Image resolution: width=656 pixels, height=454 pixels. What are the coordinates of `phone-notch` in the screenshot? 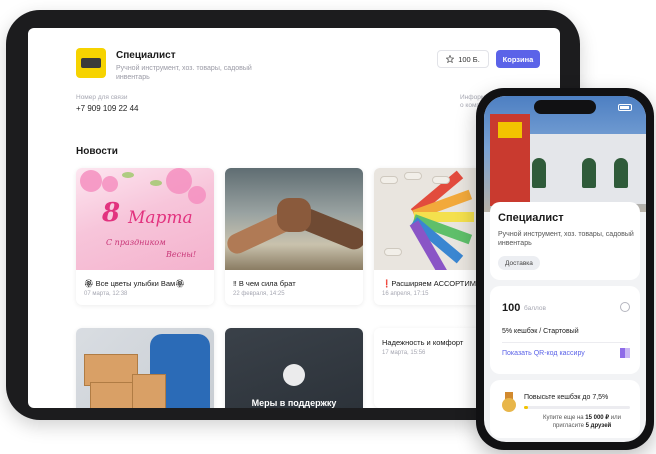 It's located at (565, 107).